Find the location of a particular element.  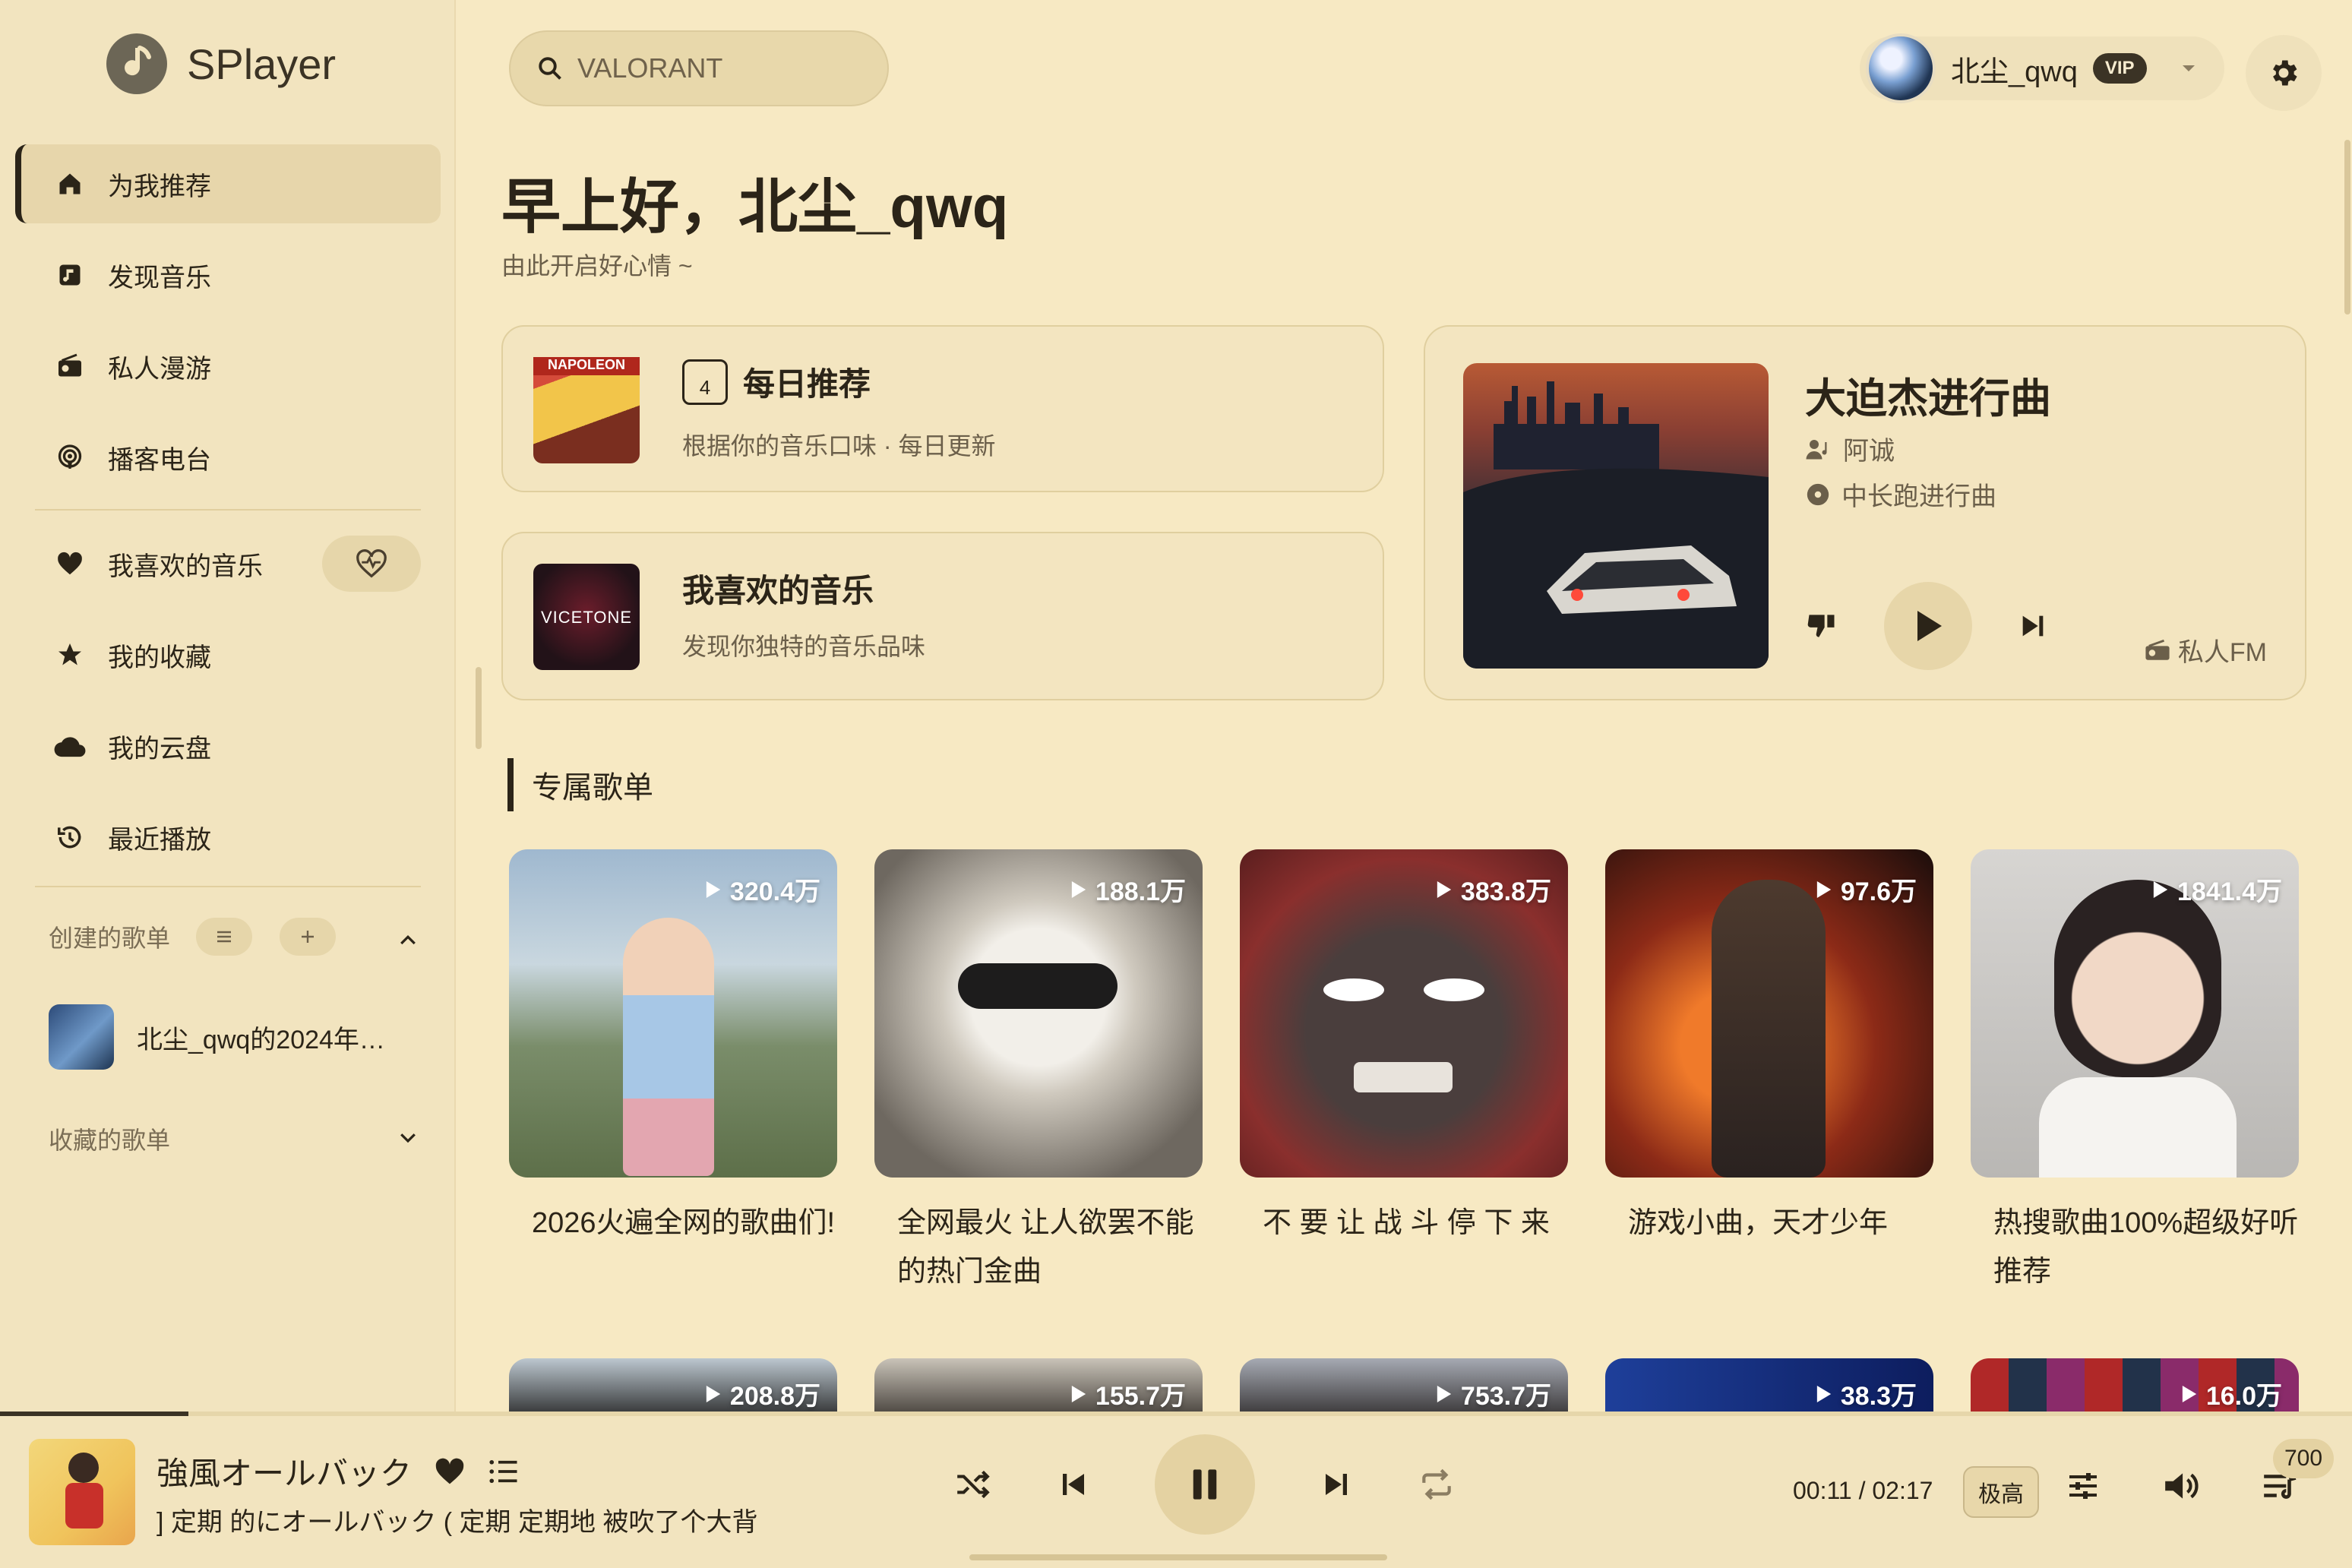

liked-cover-text: VICETONE is located at coordinates (586, 617).